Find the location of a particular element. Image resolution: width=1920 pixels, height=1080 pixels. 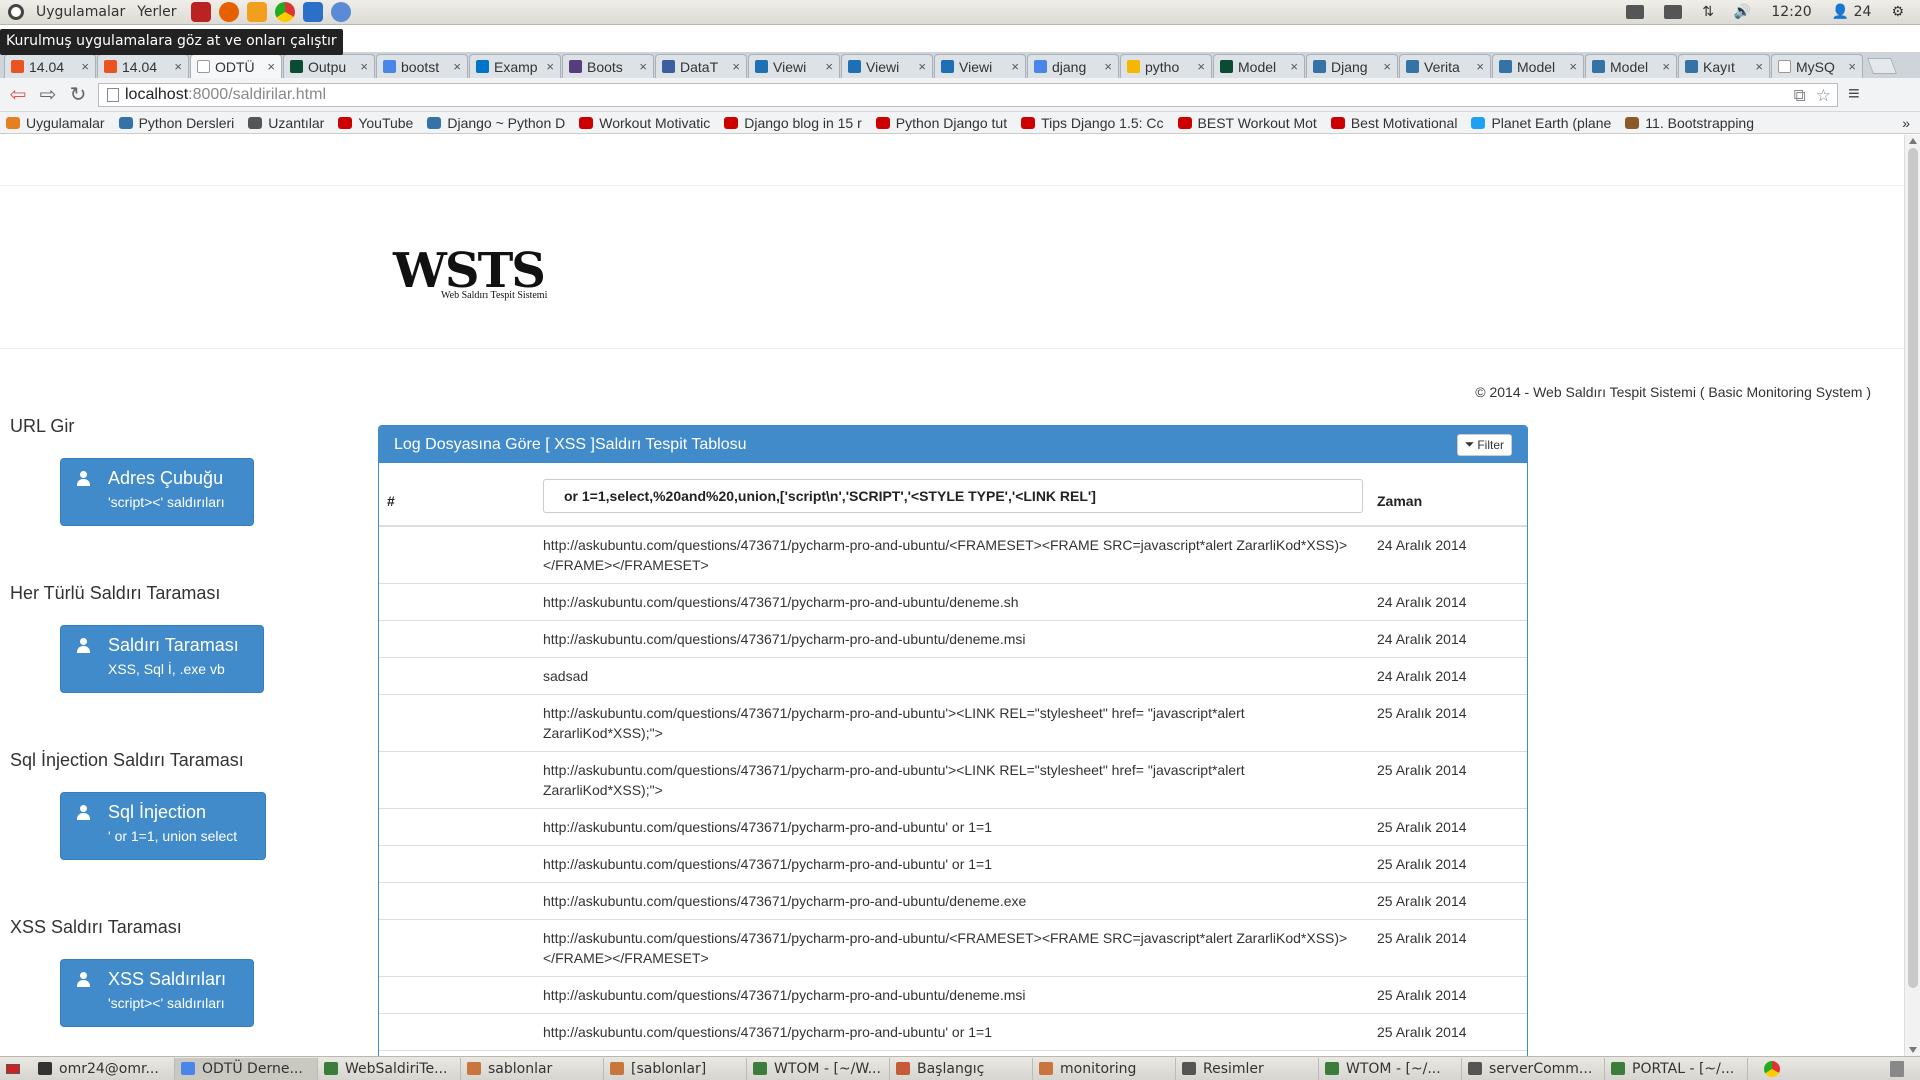

scroll-thumb is located at coordinates (1913, 568).